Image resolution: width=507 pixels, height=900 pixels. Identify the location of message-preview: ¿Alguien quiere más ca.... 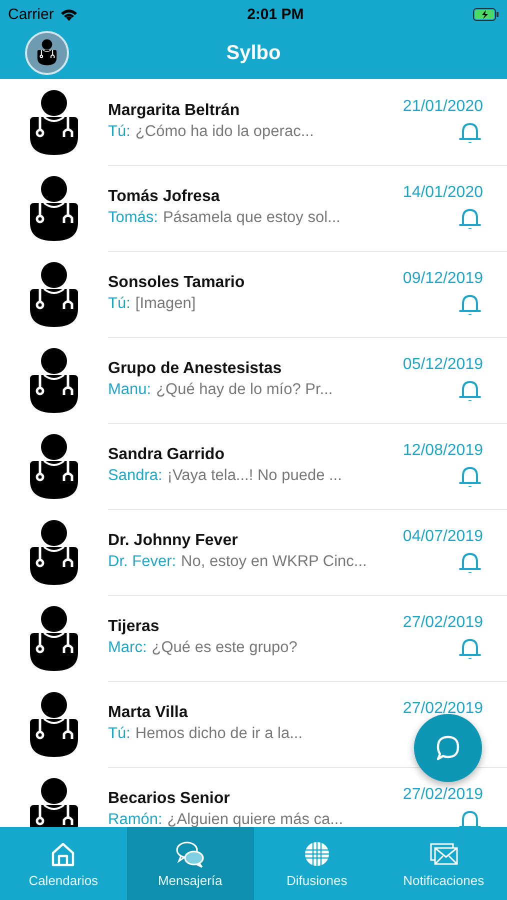
(255, 819).